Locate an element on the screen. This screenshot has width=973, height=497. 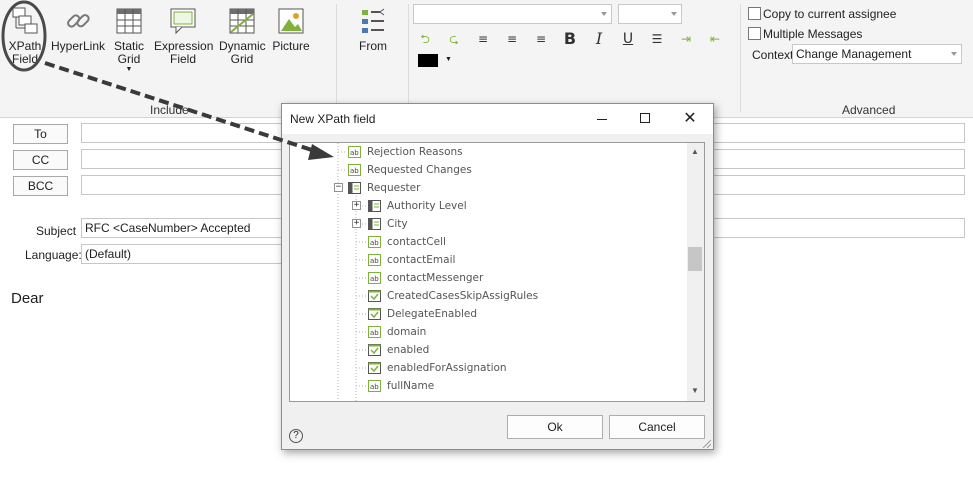
tree-item-label: City is located at coordinates (397, 224).